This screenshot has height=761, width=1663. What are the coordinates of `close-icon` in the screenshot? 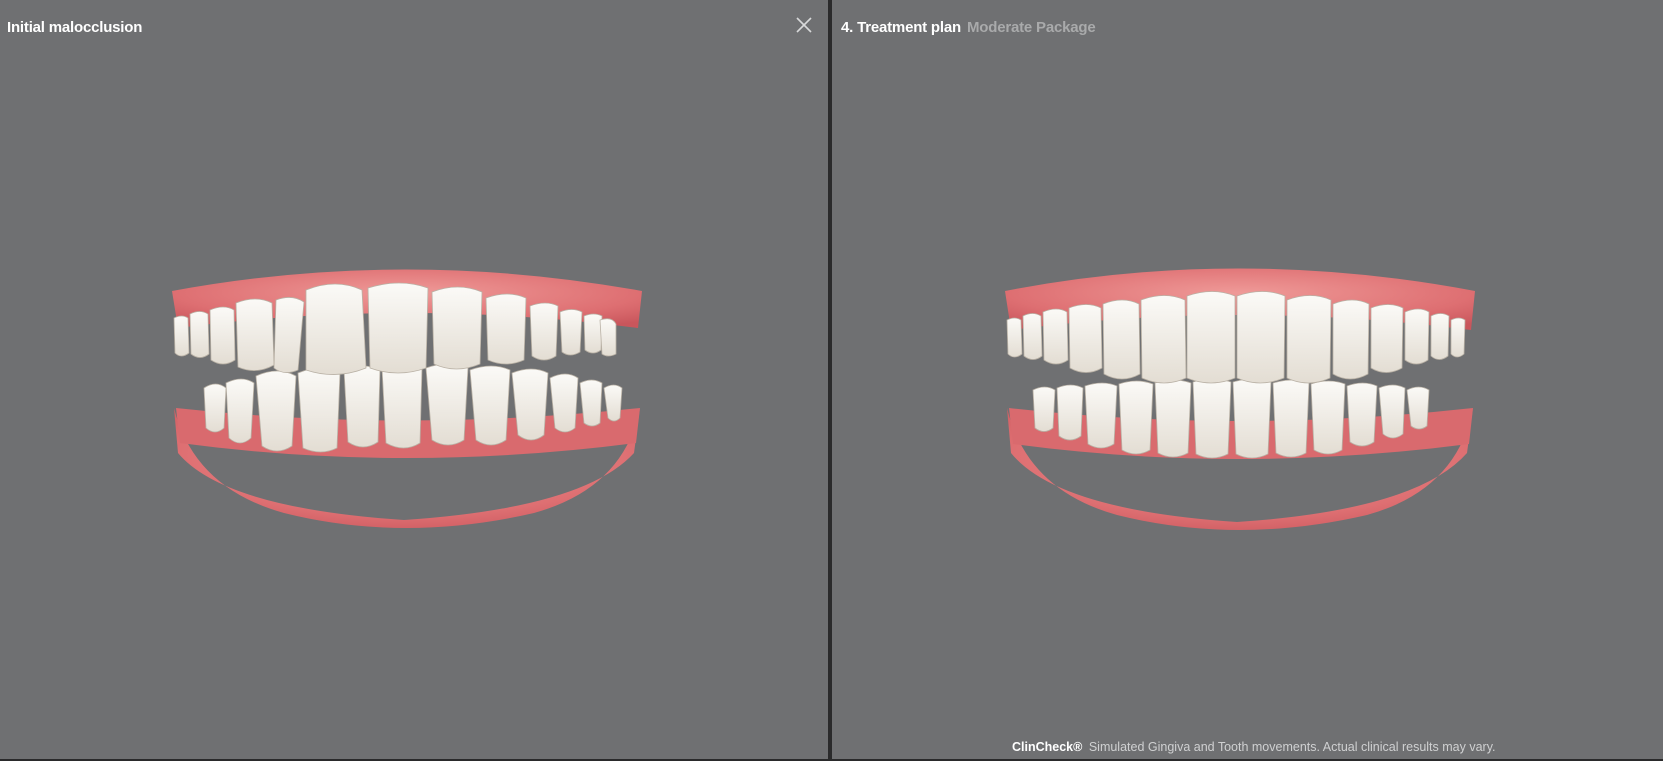 It's located at (804, 25).